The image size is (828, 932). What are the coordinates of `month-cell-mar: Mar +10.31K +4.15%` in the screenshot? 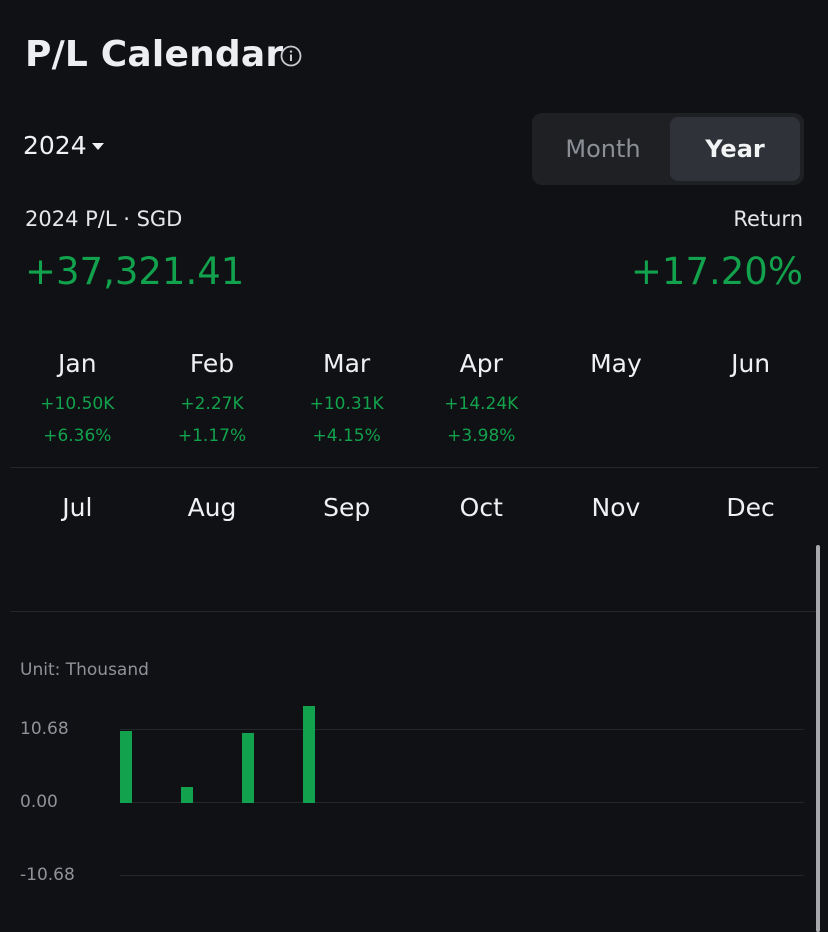 It's located at (346, 397).